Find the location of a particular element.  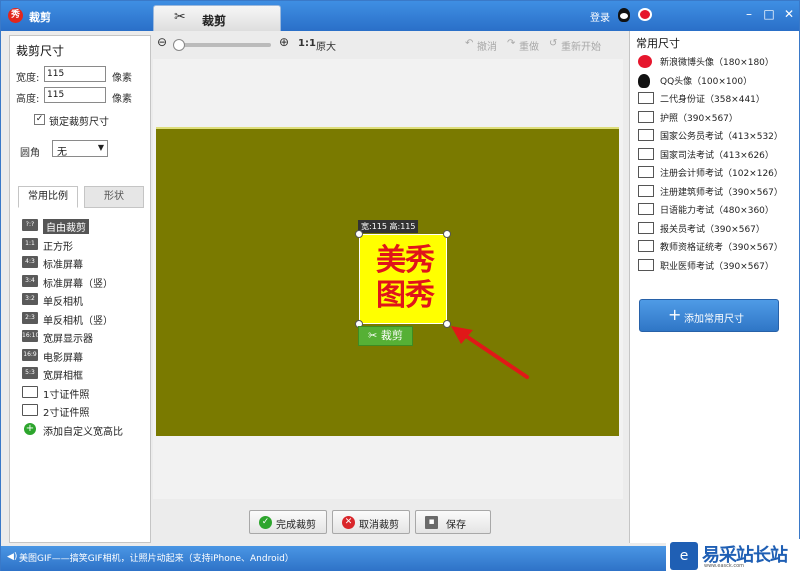

original-size-label: 原大 is located at coordinates (326, 45).